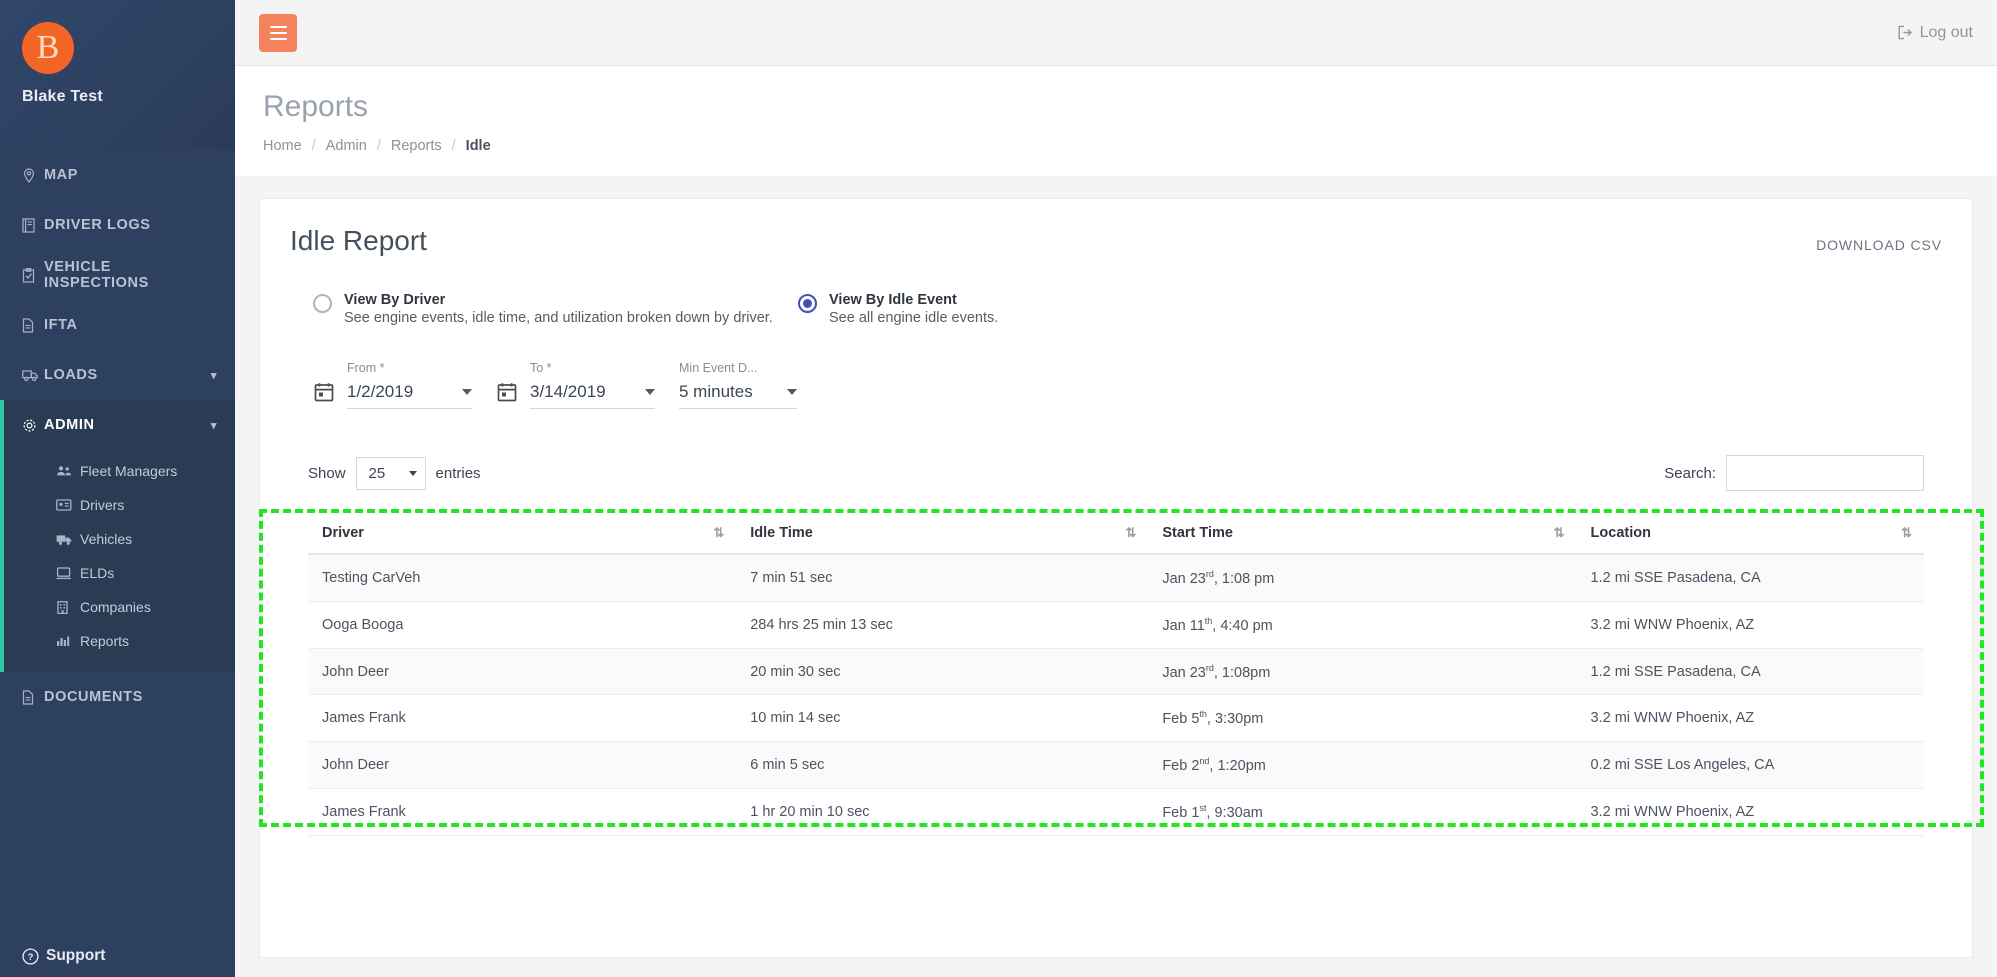 The width and height of the screenshot is (1997, 977). What do you see at coordinates (395, 300) in the screenshot?
I see `radio-title: View By Driver` at bounding box center [395, 300].